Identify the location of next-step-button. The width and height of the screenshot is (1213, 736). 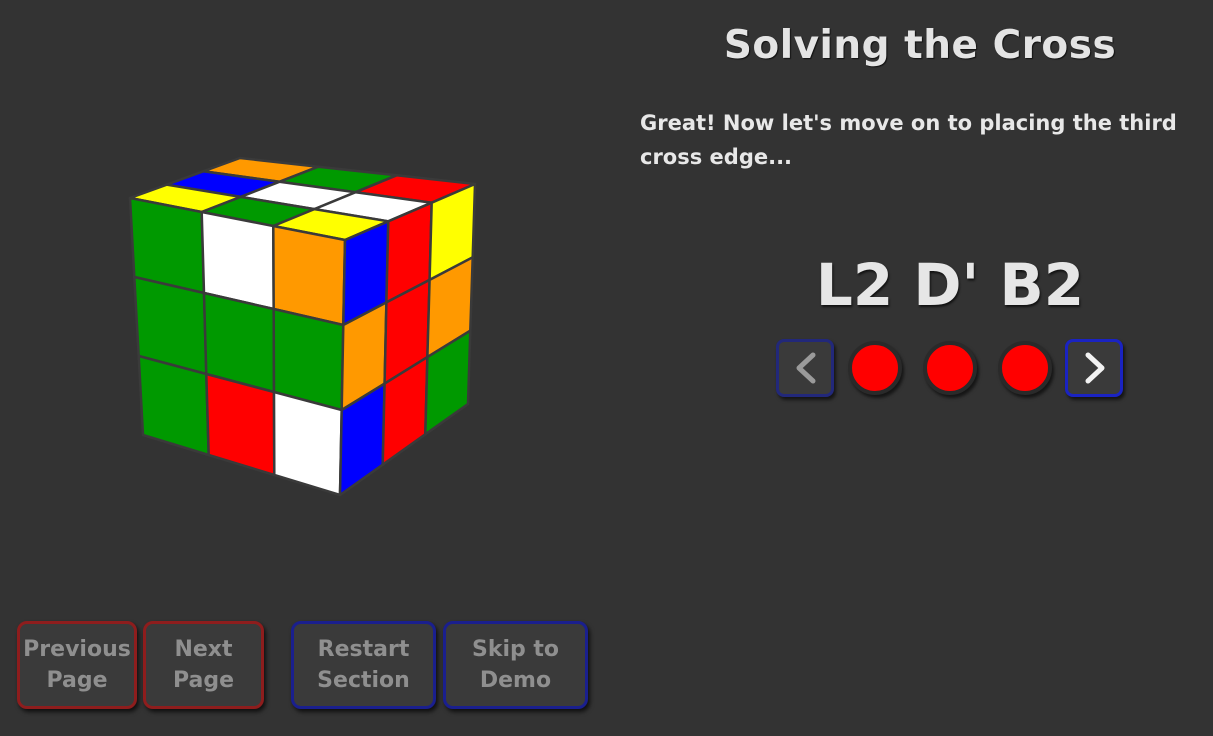
(1094, 368).